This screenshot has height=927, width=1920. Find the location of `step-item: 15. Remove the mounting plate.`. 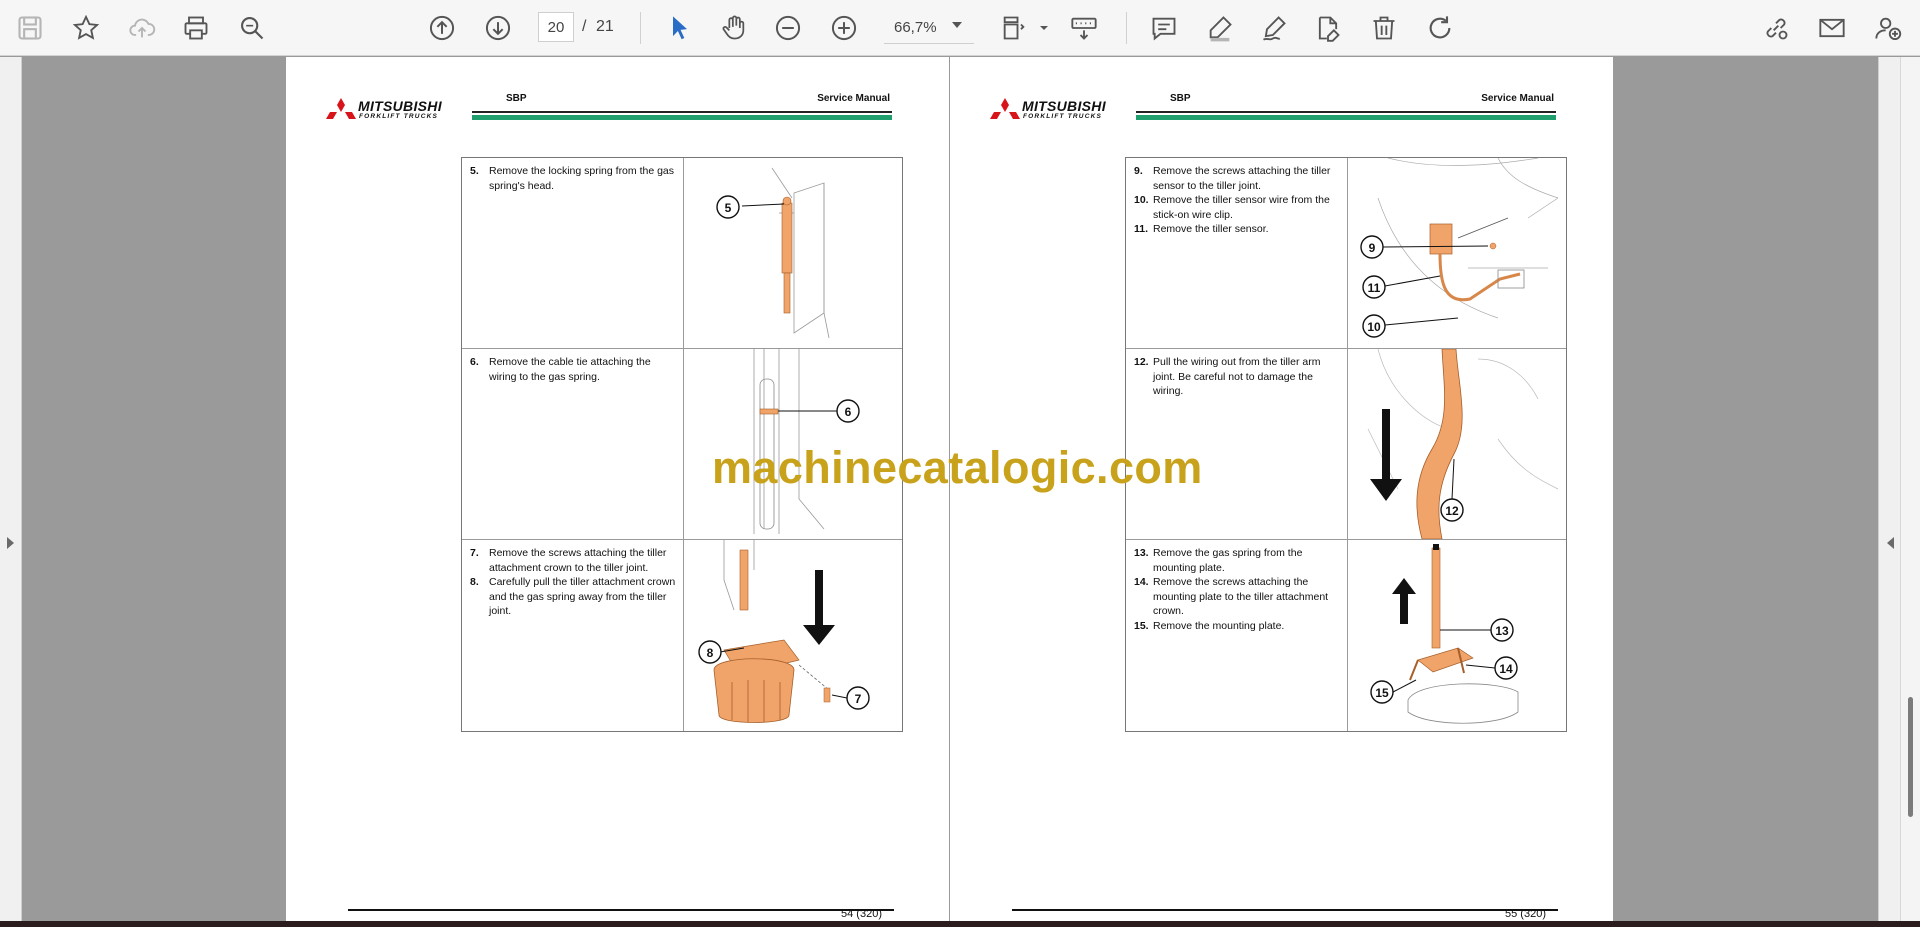

step-item: 15. Remove the mounting plate. is located at coordinates (1209, 625).